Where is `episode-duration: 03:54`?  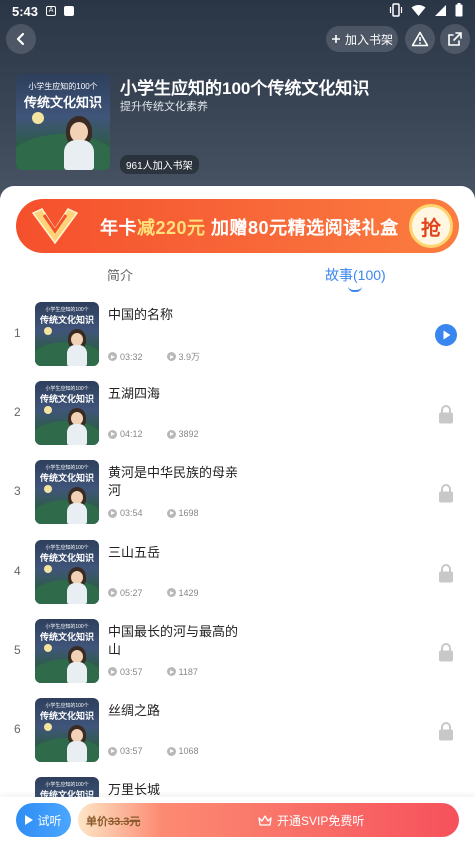 episode-duration: 03:54 is located at coordinates (131, 513).